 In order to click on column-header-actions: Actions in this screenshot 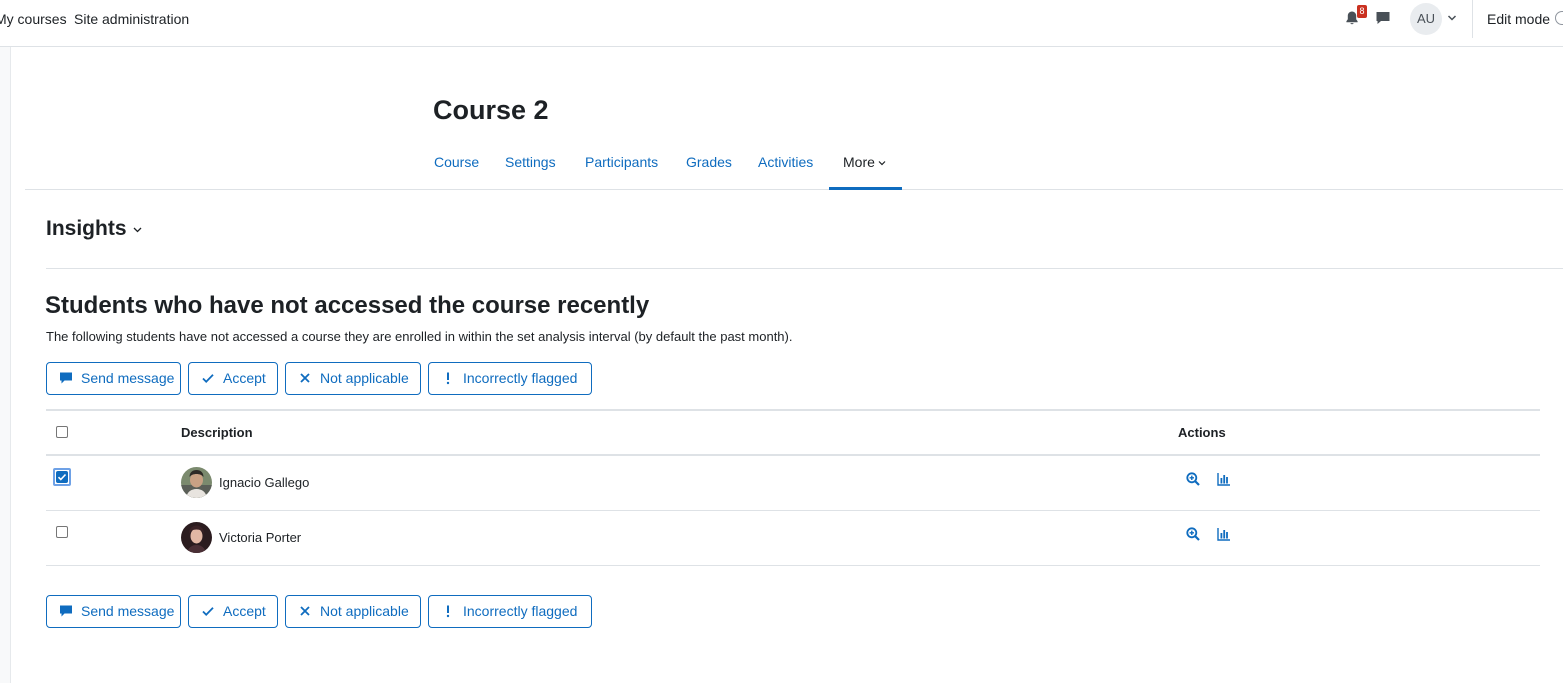, I will do `click(1202, 432)`.